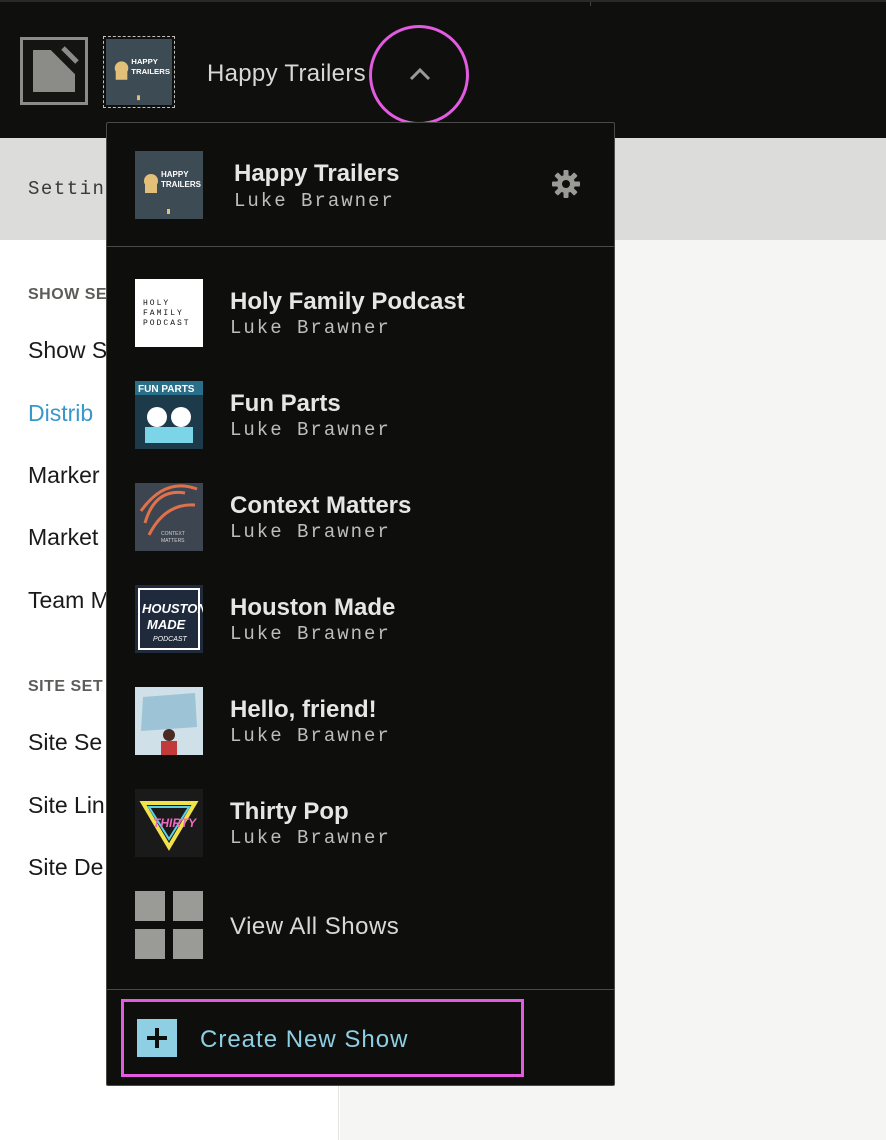 The image size is (886, 1140). Describe the element at coordinates (347, 301) in the screenshot. I see `show-title: Holy Family Podcast` at that location.